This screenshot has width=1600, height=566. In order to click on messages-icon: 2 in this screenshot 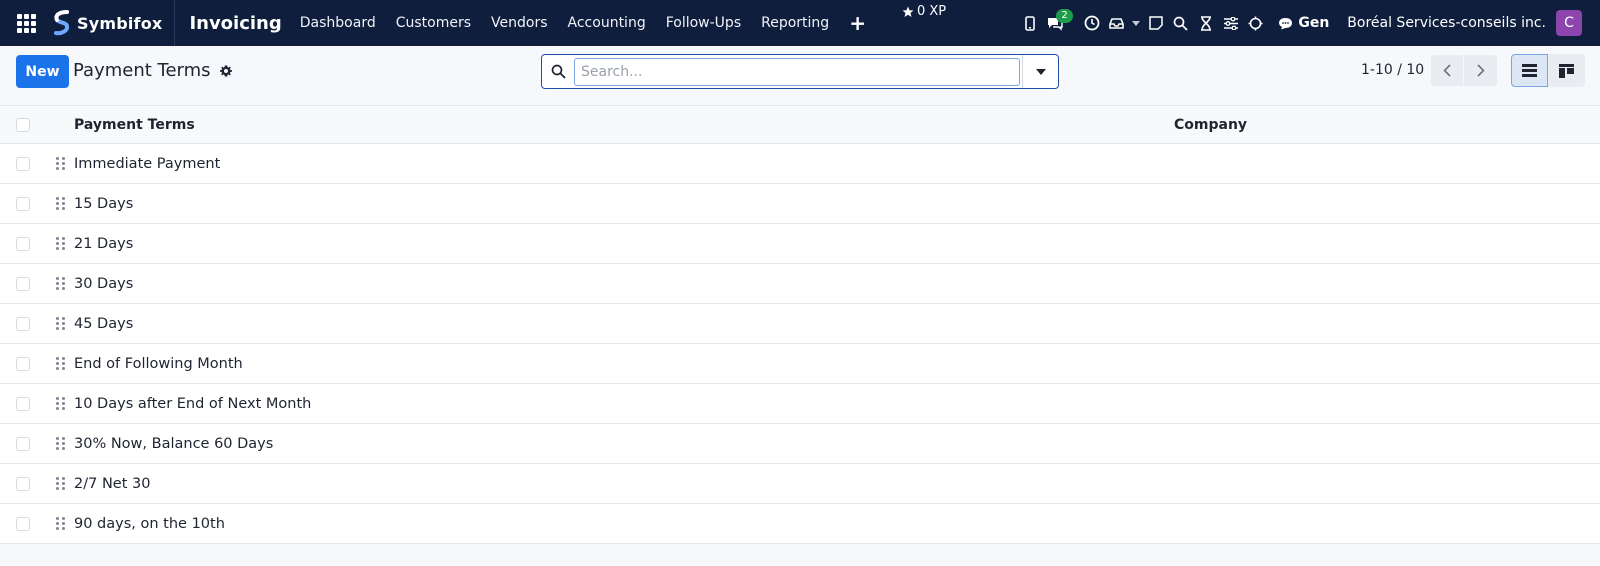, I will do `click(1057, 23)`.